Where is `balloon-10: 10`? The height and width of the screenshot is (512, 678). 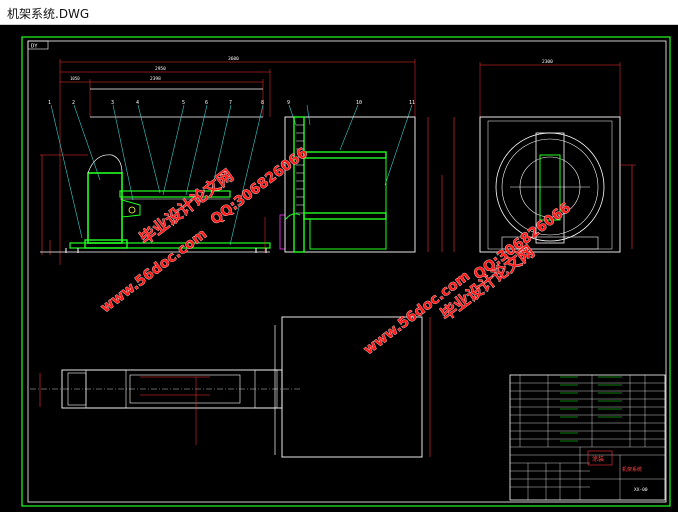 balloon-10: 10 is located at coordinates (359, 103).